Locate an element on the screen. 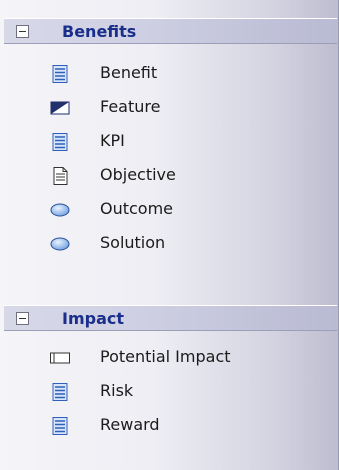 This screenshot has width=339, height=470. toolbox-item-risk: Risk is located at coordinates (169, 391).